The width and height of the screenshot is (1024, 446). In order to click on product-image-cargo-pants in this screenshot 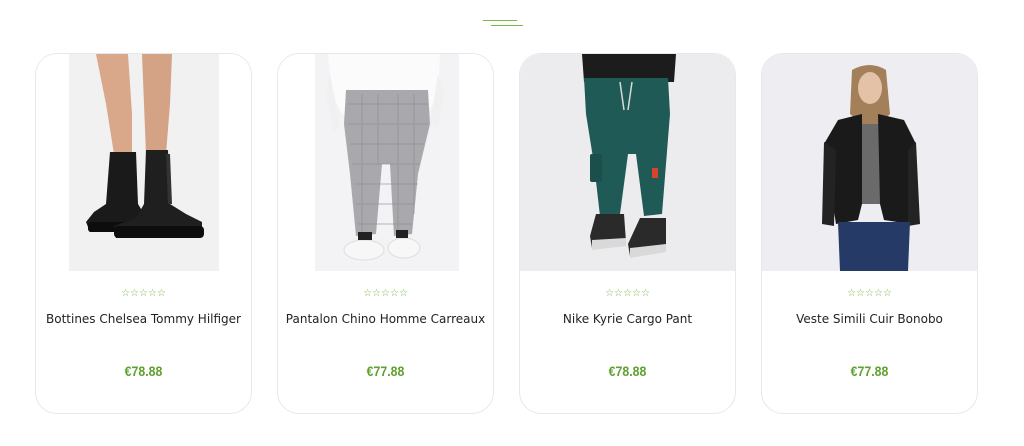, I will do `click(627, 162)`.